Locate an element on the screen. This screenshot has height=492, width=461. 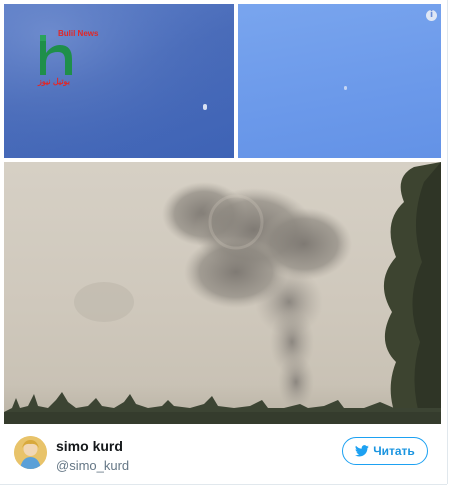
divider is located at coordinates (223, 484).